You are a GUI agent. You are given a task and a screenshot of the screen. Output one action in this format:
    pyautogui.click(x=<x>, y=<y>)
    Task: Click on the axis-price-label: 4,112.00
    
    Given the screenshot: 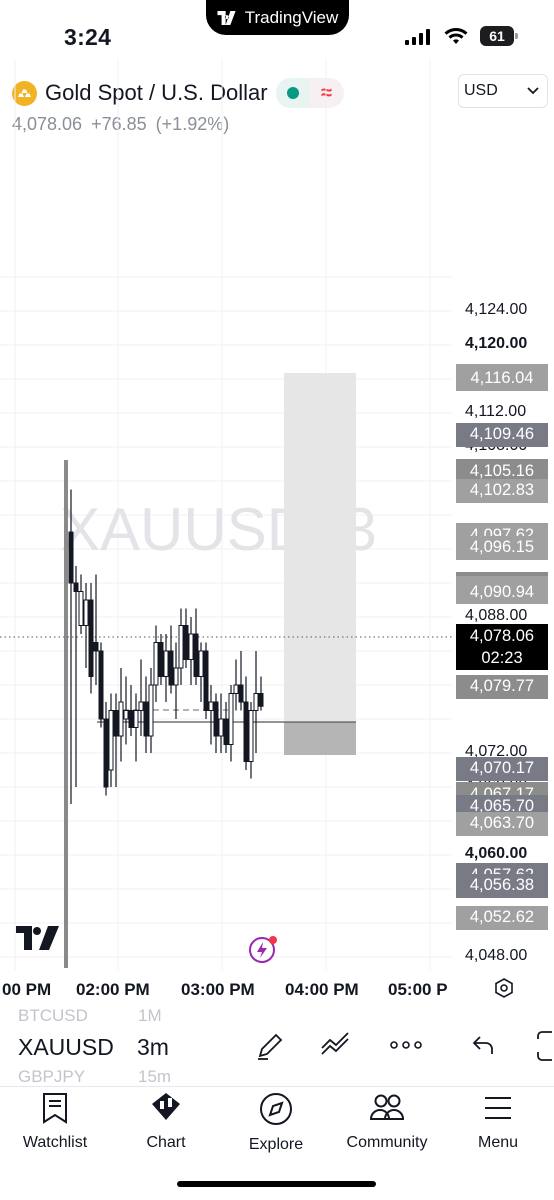 What is the action you would take?
    pyautogui.click(x=496, y=411)
    